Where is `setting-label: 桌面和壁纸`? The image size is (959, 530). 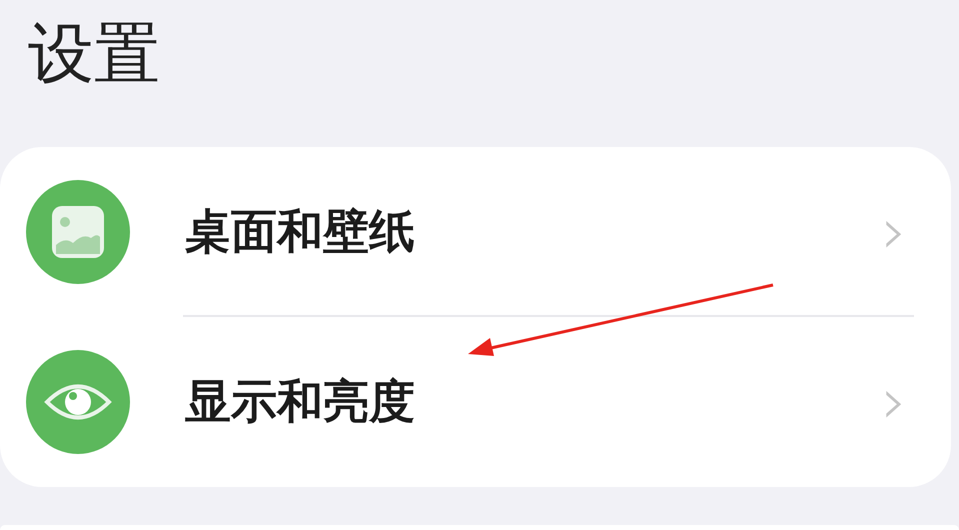
setting-label: 桌面和壁纸 is located at coordinates (533, 232).